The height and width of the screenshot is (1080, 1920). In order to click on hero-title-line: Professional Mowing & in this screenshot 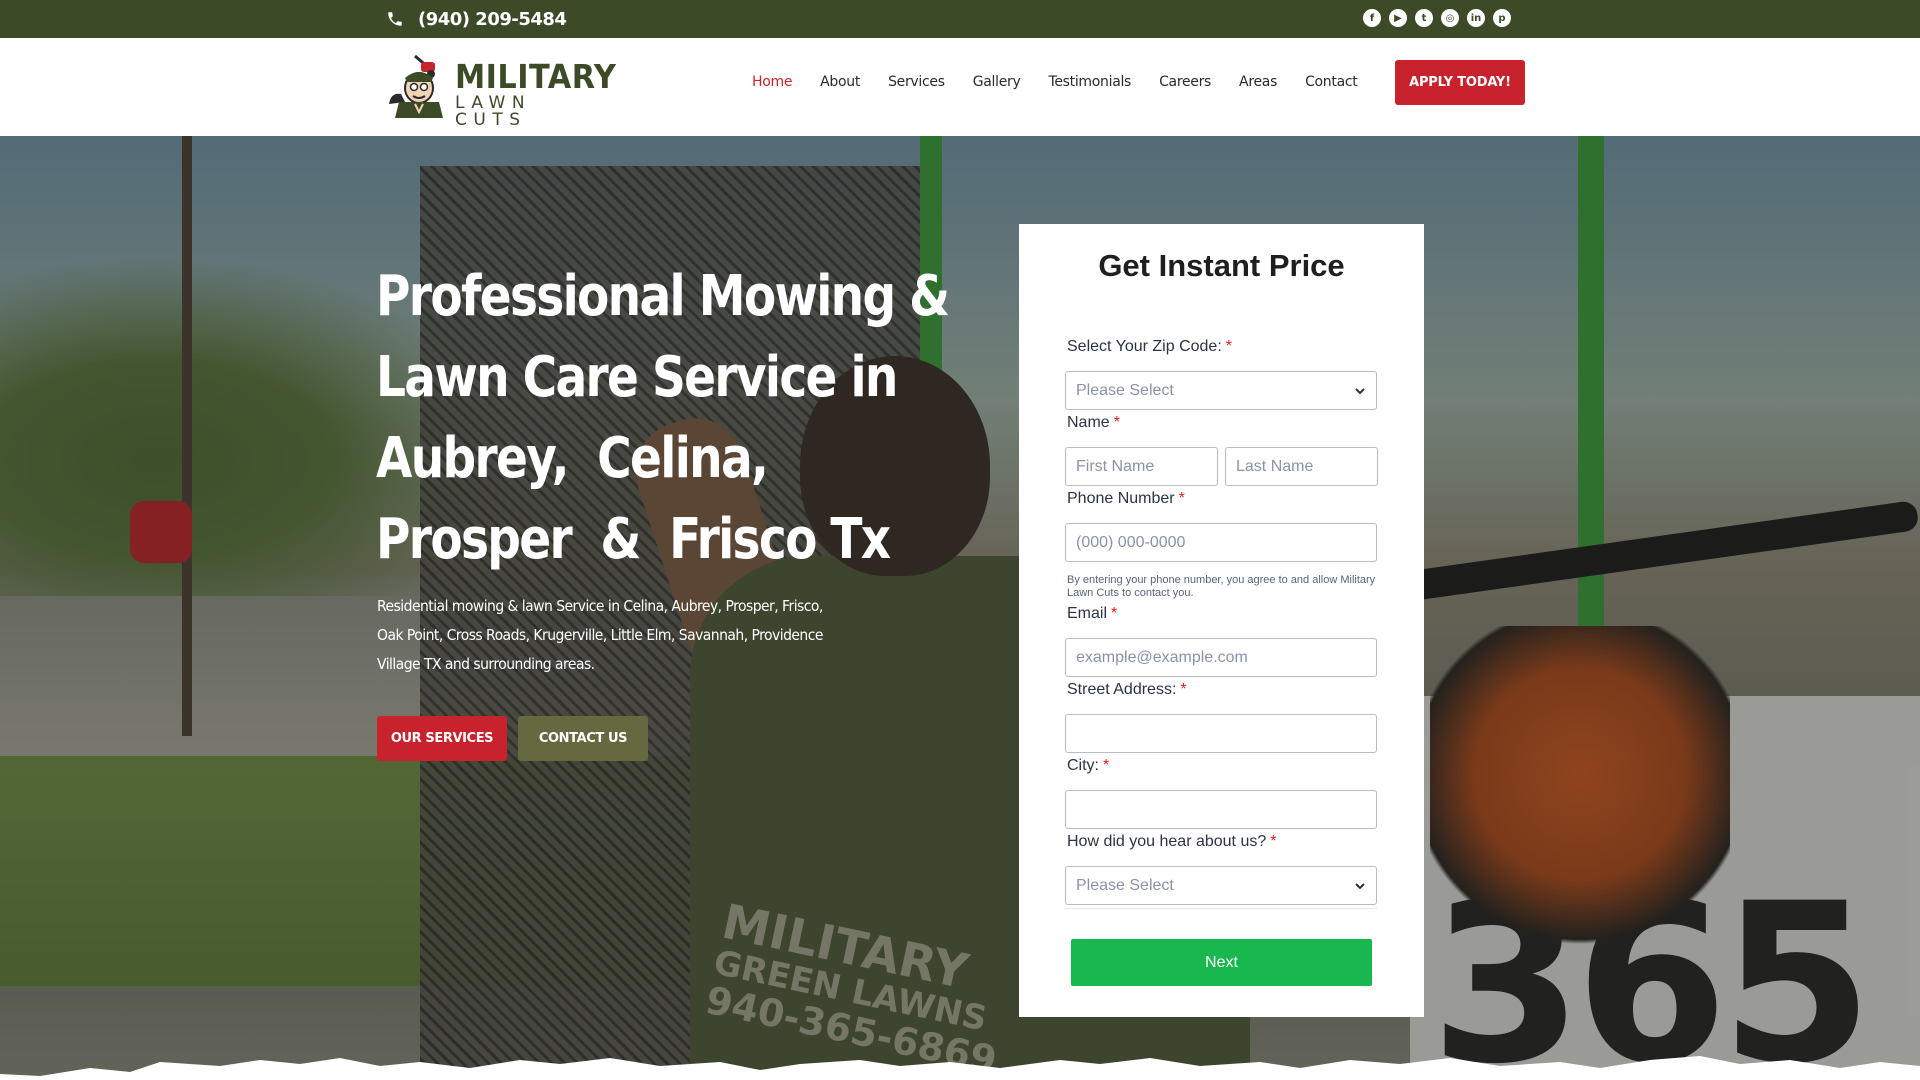, I will do `click(663, 296)`.